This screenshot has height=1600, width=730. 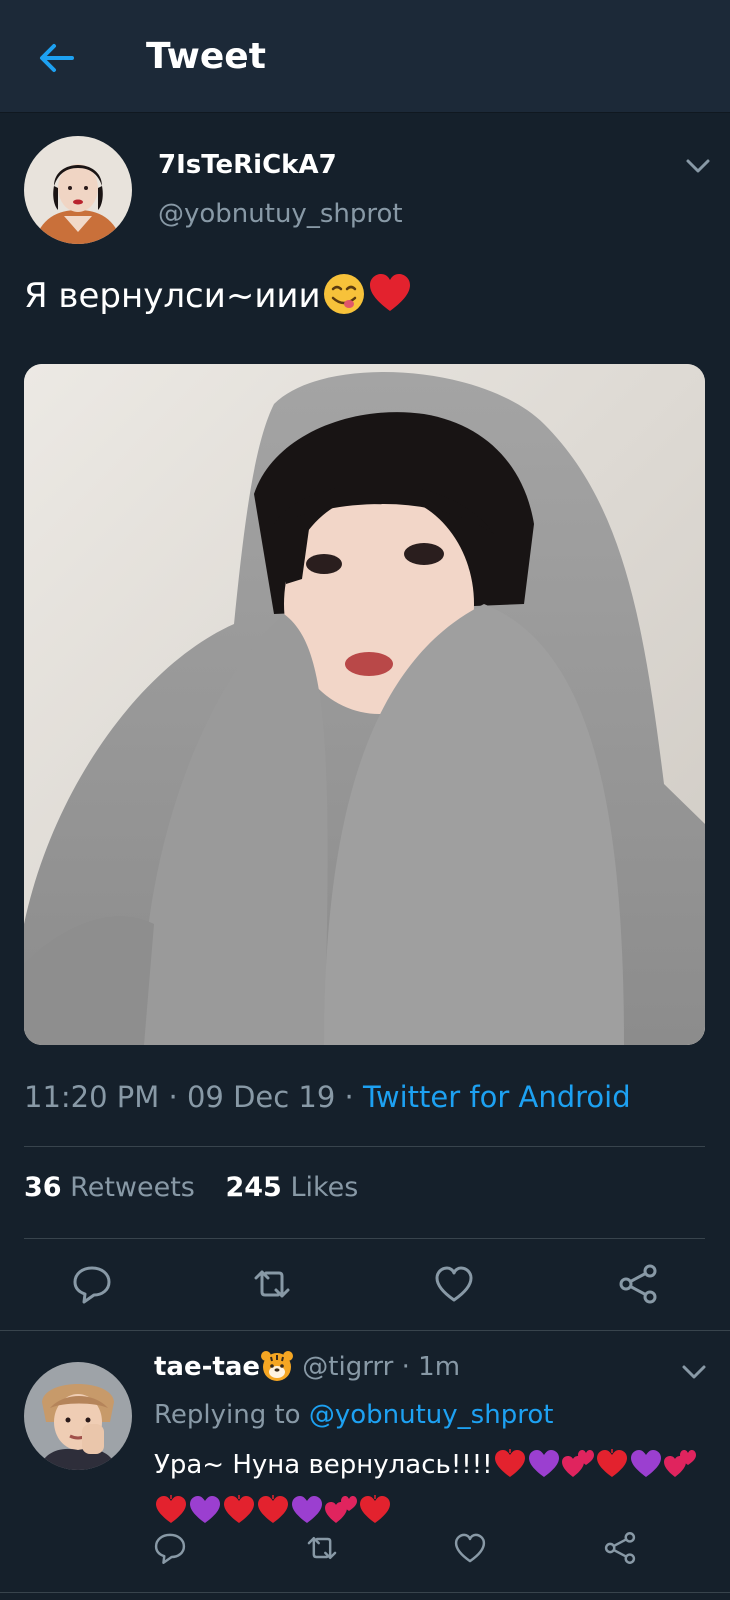 What do you see at coordinates (280, 214) in the screenshot?
I see `author-handle: @yobnutuy_shprot` at bounding box center [280, 214].